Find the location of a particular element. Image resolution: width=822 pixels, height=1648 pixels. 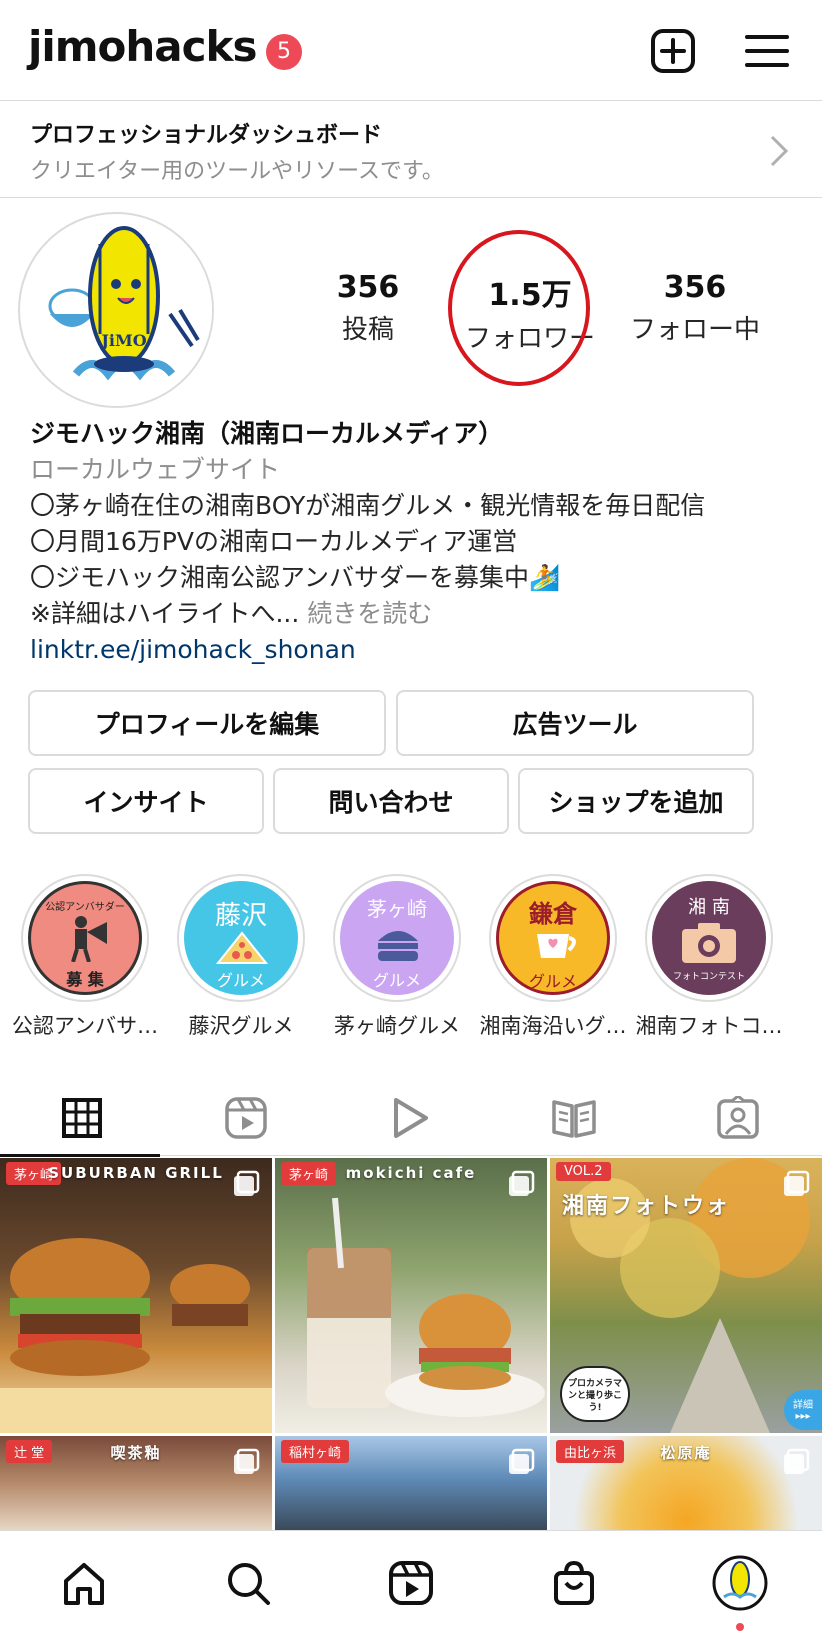

highlight-ring: 鎌倉 グルメ is located at coordinates (553, 938).